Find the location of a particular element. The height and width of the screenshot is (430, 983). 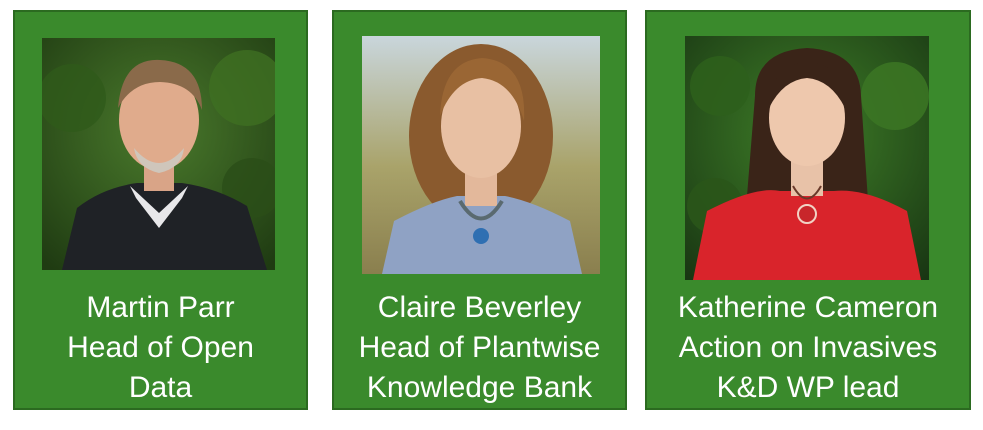

portrait-katherine-cameron-image is located at coordinates (807, 158).